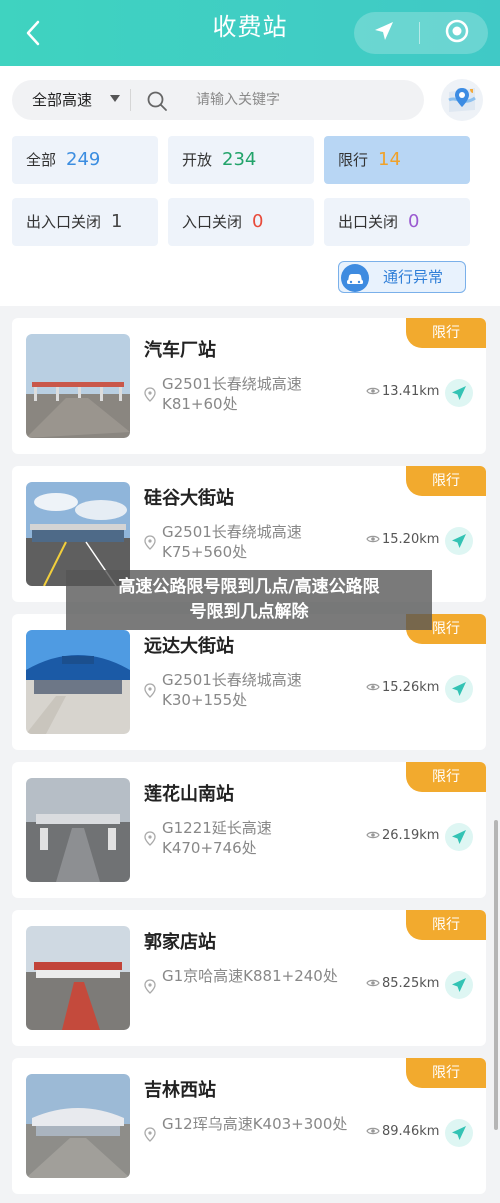  Describe the element at coordinates (117, 221) in the screenshot. I see `filter-count: 1` at that location.